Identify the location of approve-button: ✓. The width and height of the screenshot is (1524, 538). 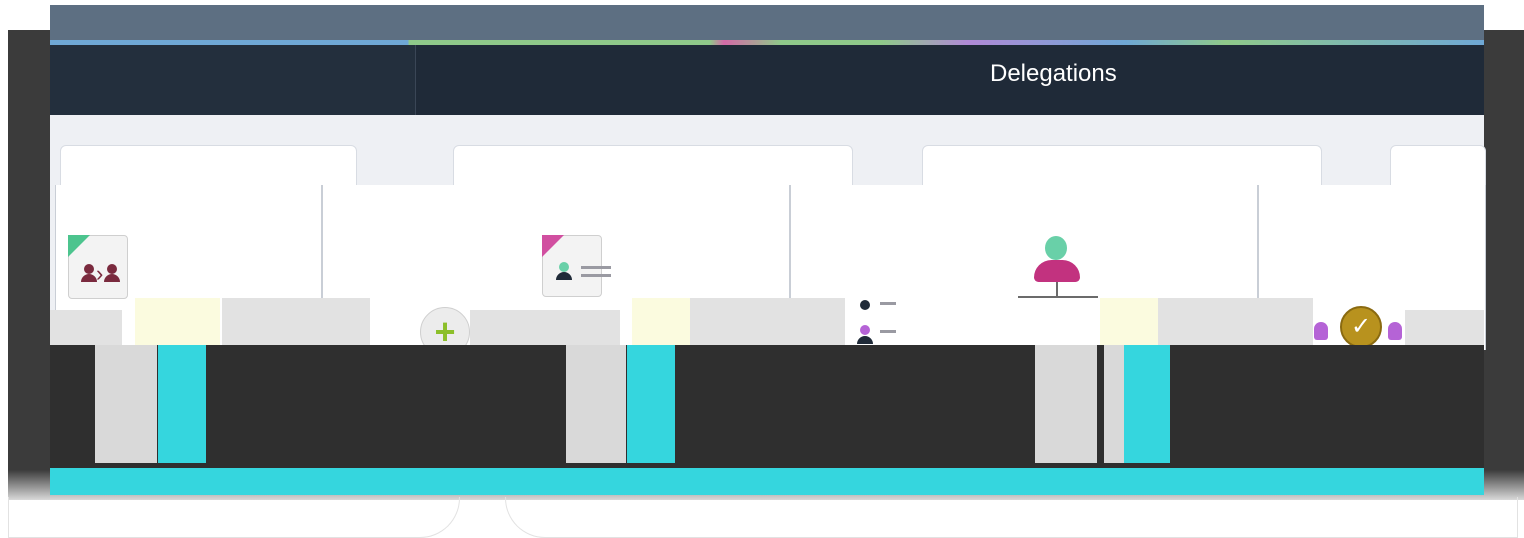
(1361, 327).